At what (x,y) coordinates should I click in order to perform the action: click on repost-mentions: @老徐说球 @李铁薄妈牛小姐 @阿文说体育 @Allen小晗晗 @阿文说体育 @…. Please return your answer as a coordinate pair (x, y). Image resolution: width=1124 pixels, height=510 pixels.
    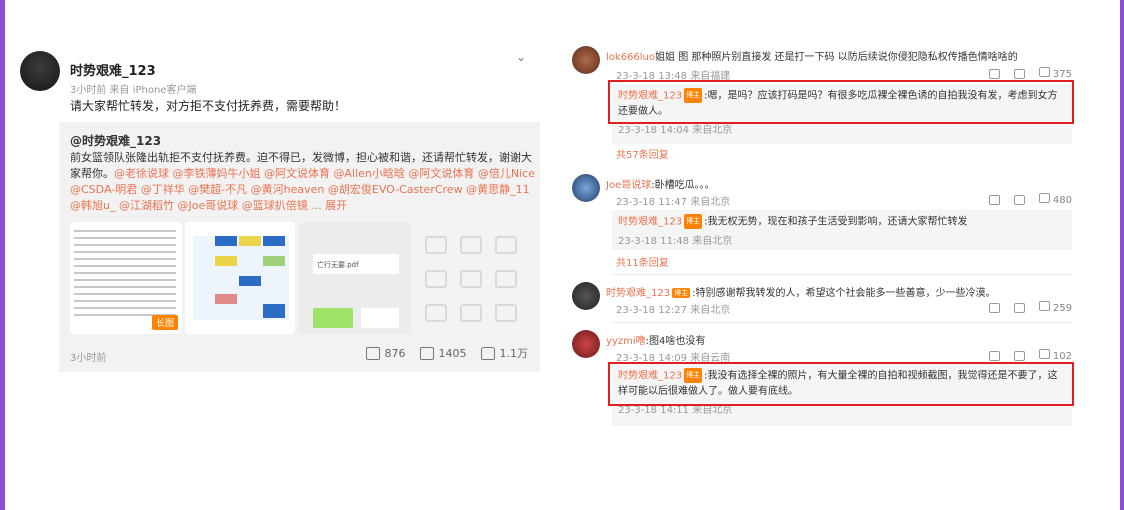
    Looking at the image, I should click on (302, 189).